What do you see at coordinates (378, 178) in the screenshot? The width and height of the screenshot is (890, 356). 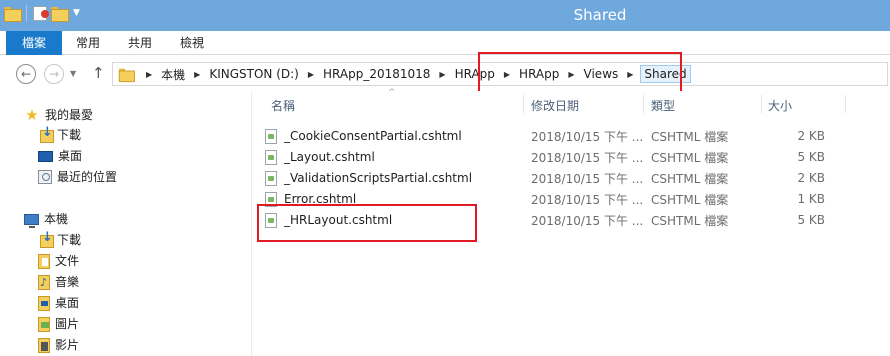 I see `file-name: _ValidationScriptsPartial.cshtml` at bounding box center [378, 178].